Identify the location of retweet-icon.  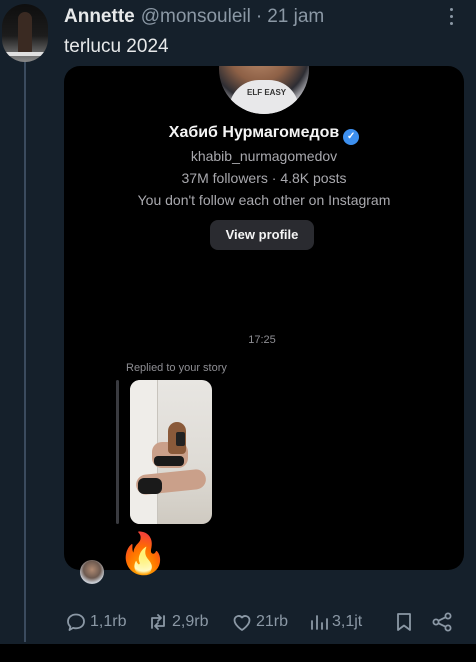
(158, 622).